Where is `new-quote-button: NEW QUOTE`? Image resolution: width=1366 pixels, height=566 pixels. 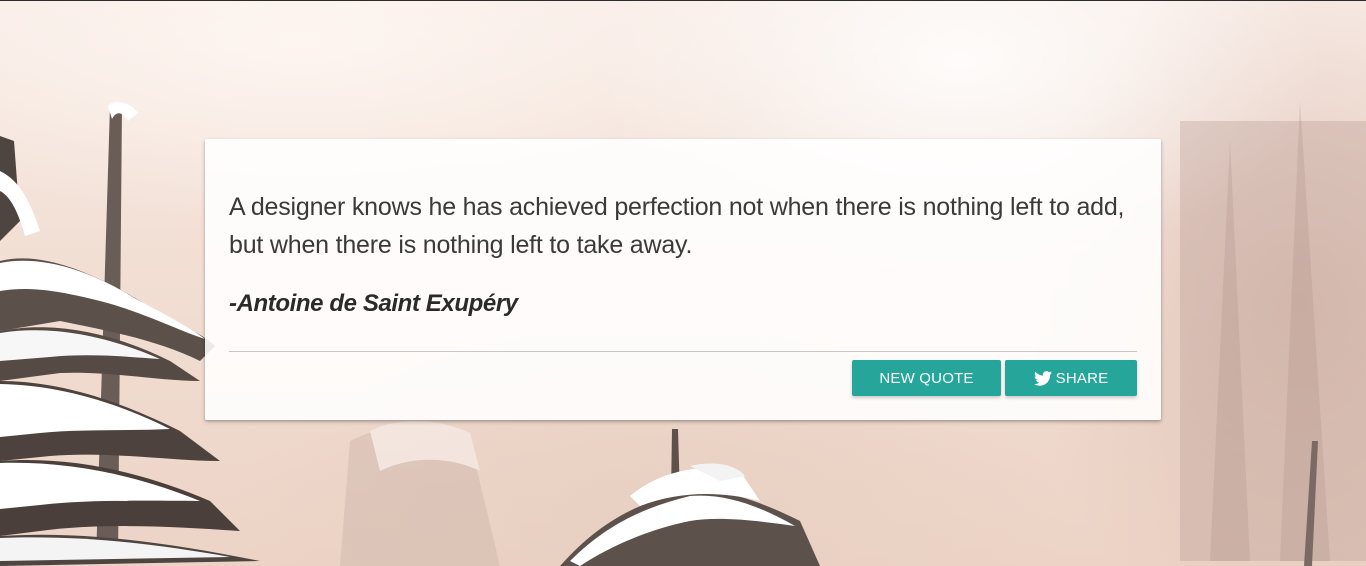
new-quote-button: NEW QUOTE is located at coordinates (926, 378).